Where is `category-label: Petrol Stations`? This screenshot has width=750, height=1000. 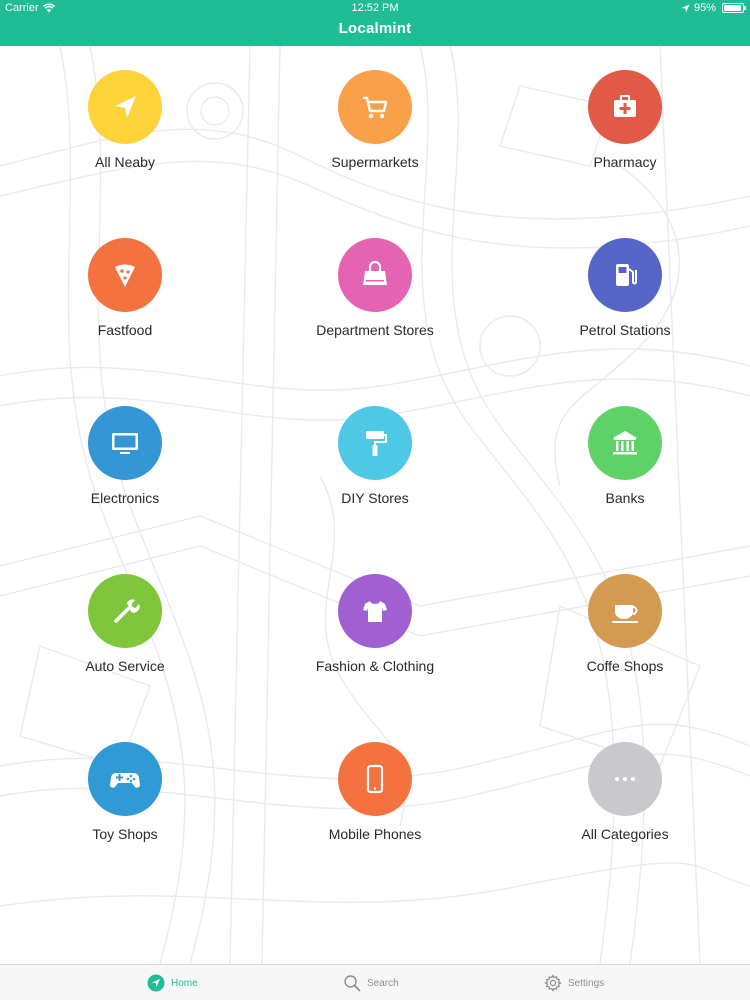
category-label: Petrol Stations is located at coordinates (625, 330).